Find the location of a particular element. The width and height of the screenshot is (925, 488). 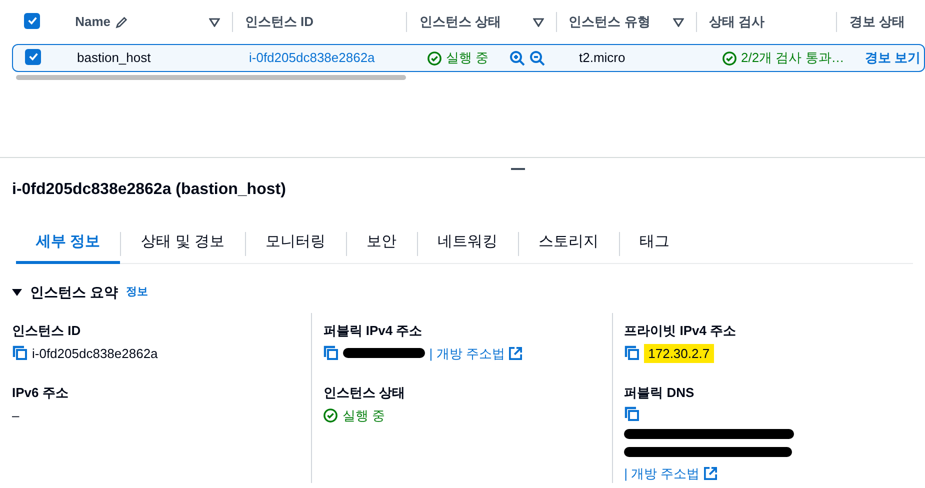

column-header: Name is located at coordinates (147, 22).